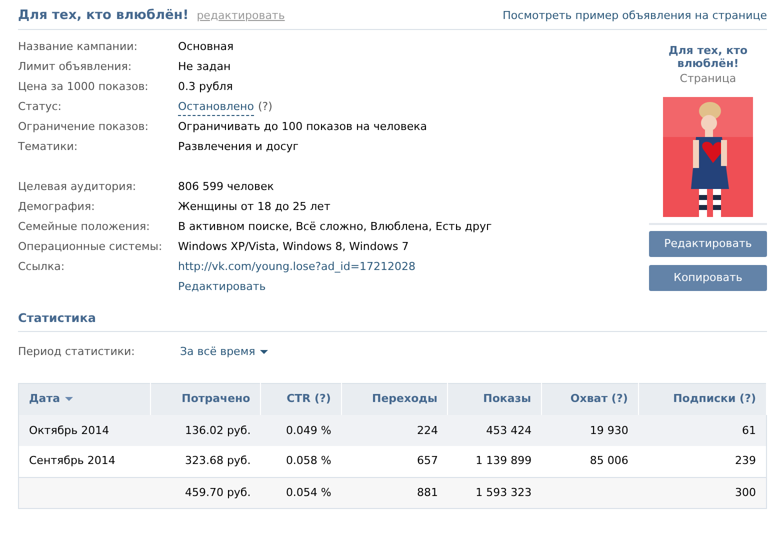 The width and height of the screenshot is (779, 539). I want to click on field-value: В активном поиске, Всё сложно, Влюблена, Есть друг, so click(335, 227).